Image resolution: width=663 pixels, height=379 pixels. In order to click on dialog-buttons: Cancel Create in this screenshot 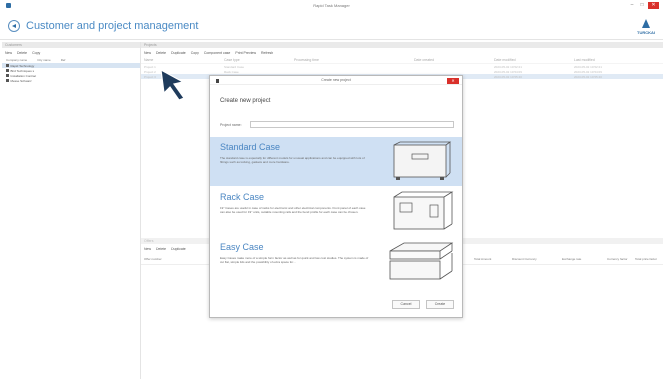, I will do `click(423, 304)`.